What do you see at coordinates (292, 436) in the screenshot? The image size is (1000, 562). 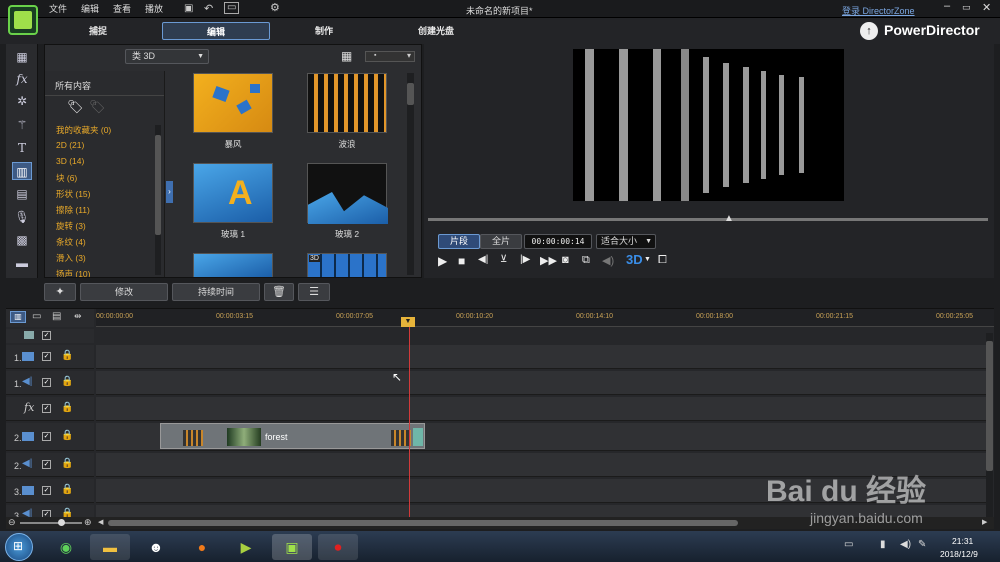 I see `video-clip: forest` at bounding box center [292, 436].